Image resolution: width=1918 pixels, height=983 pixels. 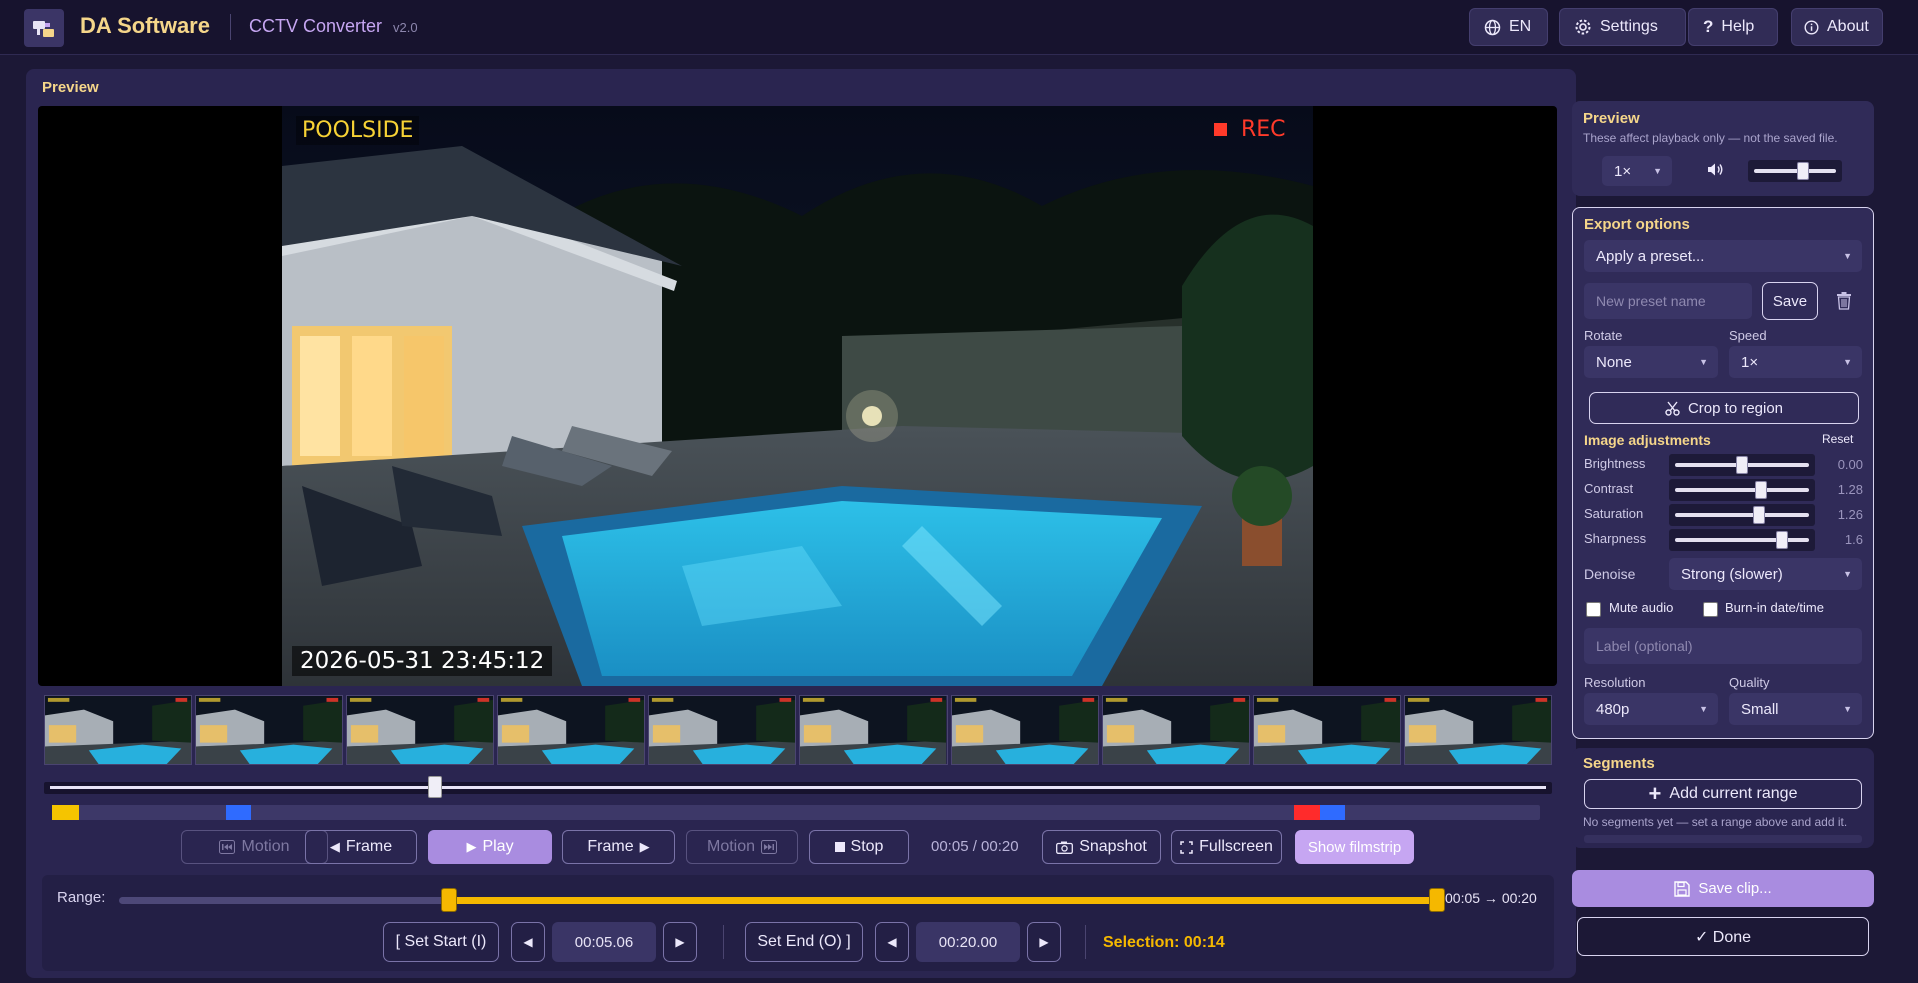 What do you see at coordinates (1101, 847) in the screenshot?
I see `snapshot-button: Snapshot` at bounding box center [1101, 847].